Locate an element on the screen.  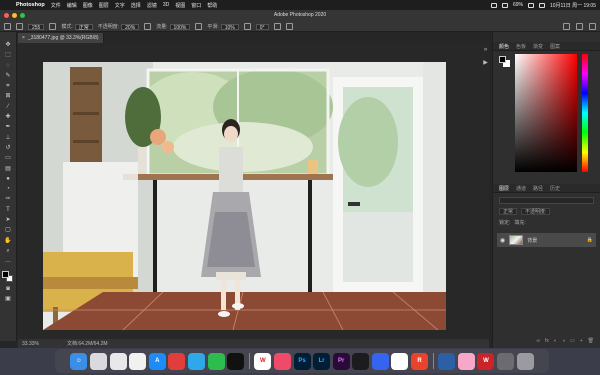
wps-icon: W is located at coordinates (263, 361).